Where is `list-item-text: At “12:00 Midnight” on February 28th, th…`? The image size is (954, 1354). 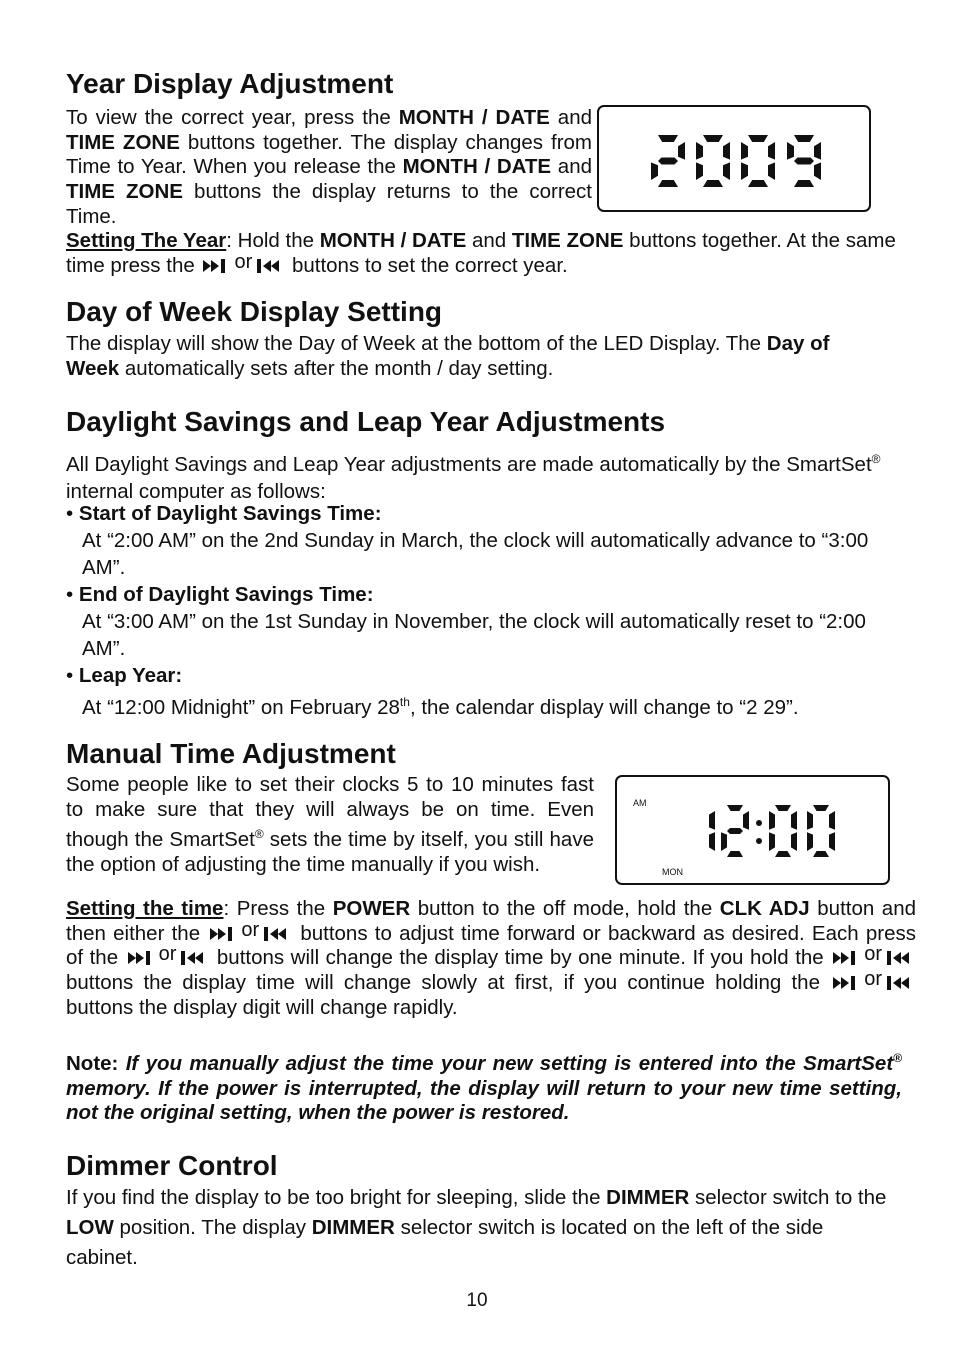
list-item-text: At “12:00 Midnight” on February 28th, th… is located at coordinates (440, 707).